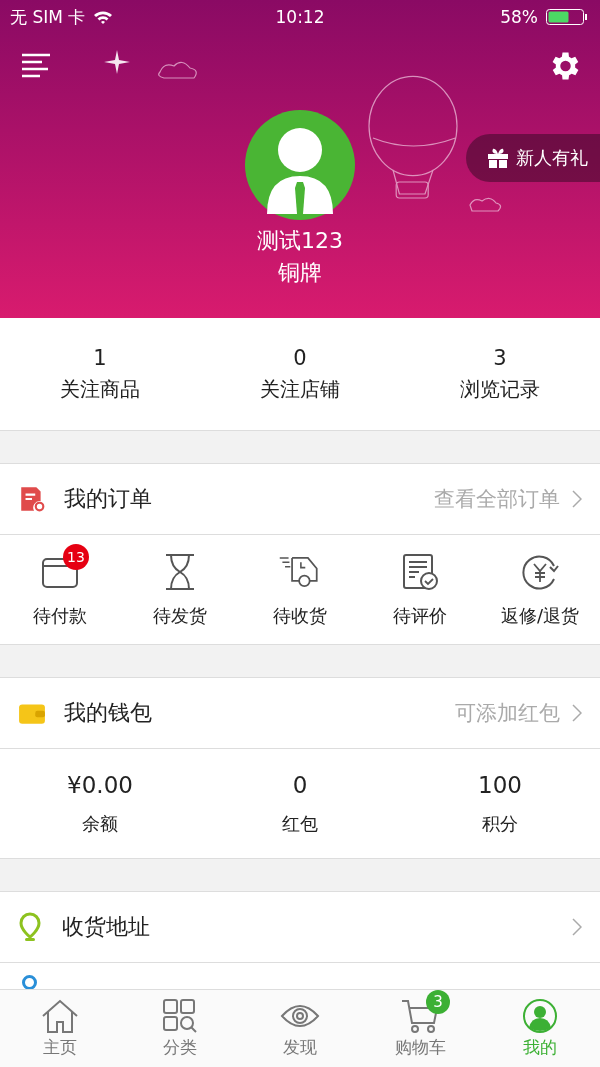 Image resolution: width=600 pixels, height=1067 pixels. What do you see at coordinates (300, 927) in the screenshot?
I see `menu-row: 收货地址` at bounding box center [300, 927].